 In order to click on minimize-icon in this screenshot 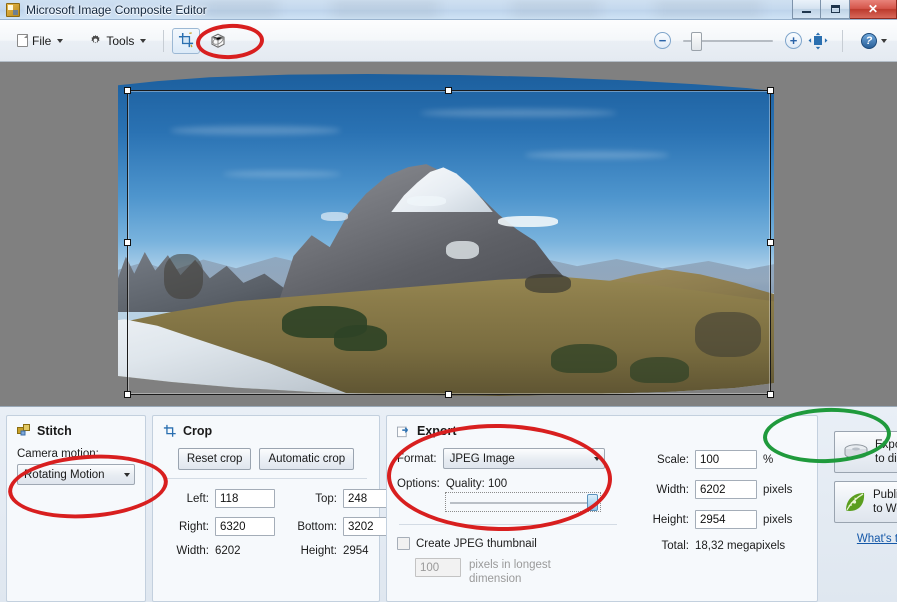, I will do `click(806, 11)`.